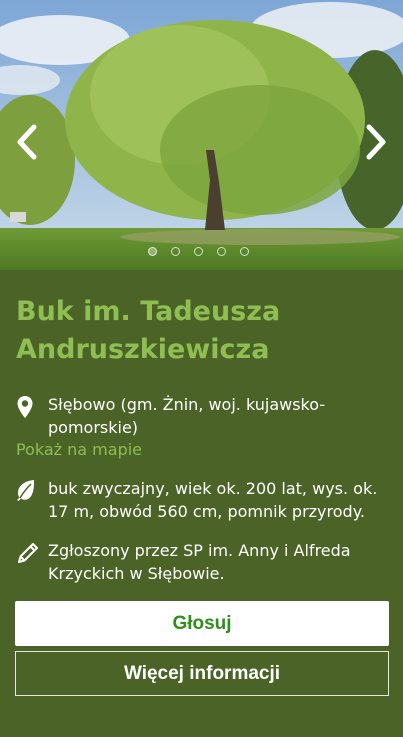 Image resolution: width=403 pixels, height=737 pixels. Describe the element at coordinates (79, 450) in the screenshot. I see `show-on-map-link: Pokaż na mapie` at that location.